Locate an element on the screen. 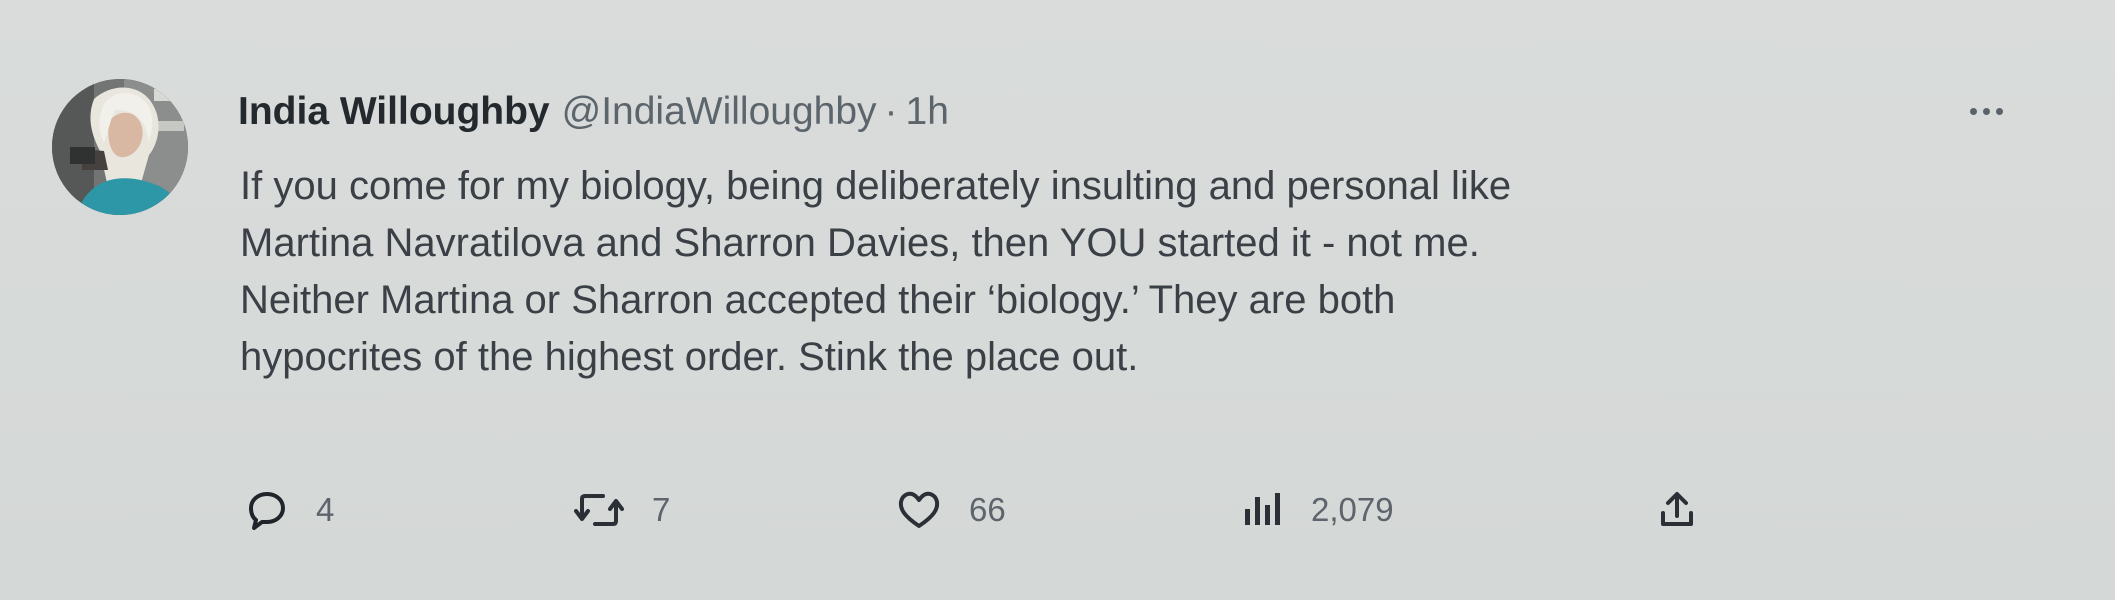  views-button: 2,079 is located at coordinates (1318, 510).